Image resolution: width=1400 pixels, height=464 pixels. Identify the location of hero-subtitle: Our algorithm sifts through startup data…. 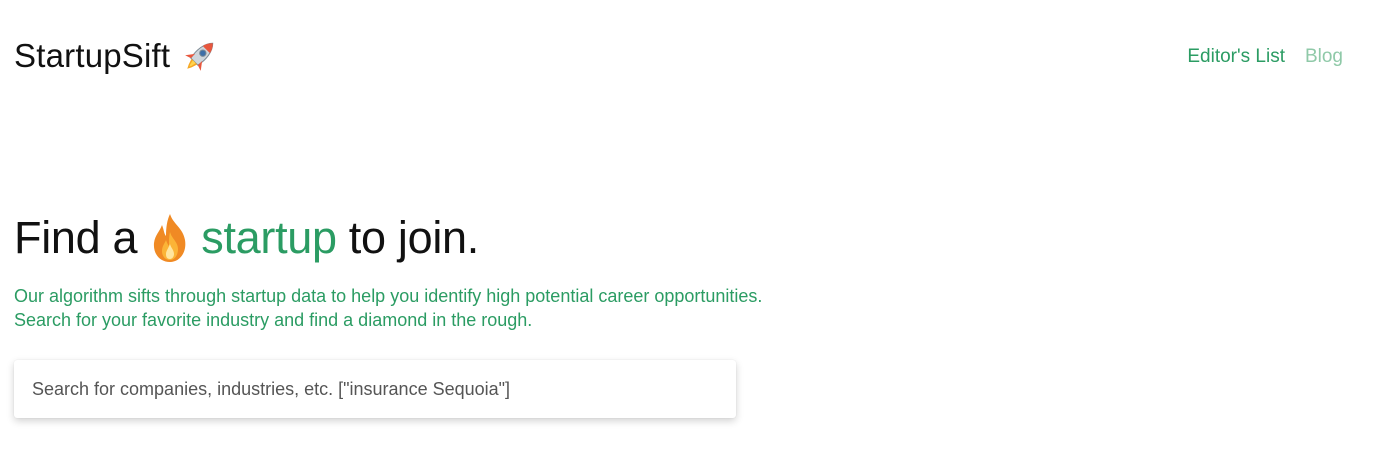
(388, 308).